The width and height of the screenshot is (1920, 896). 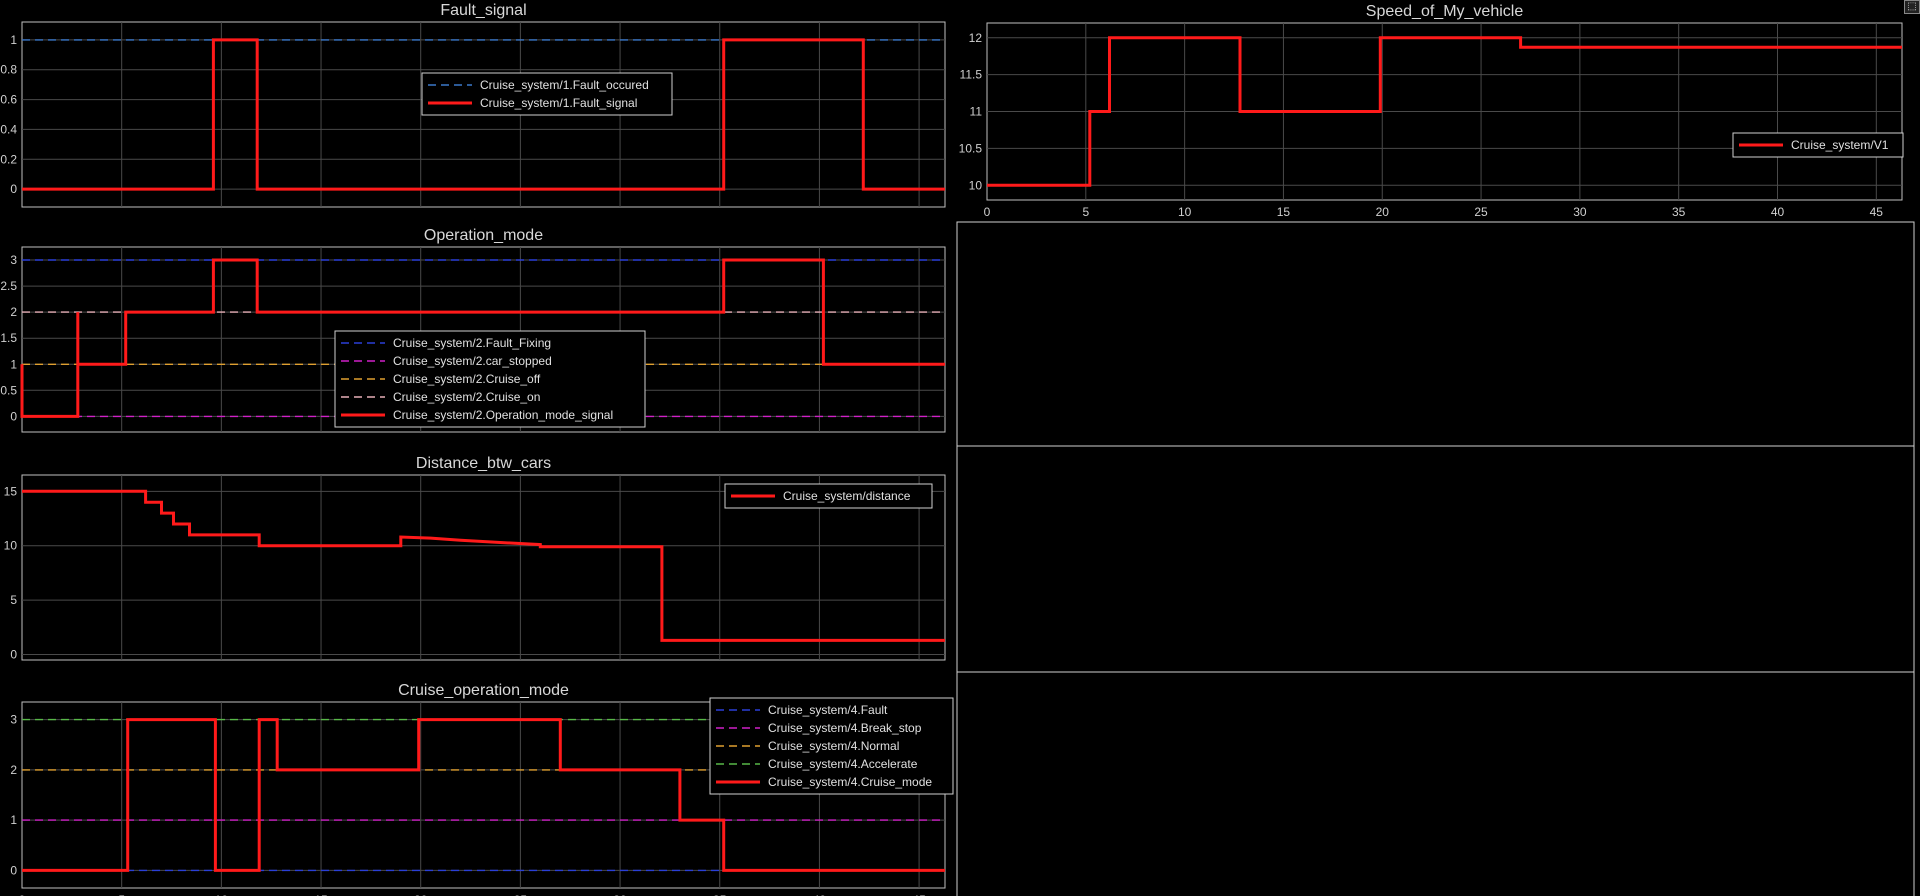 What do you see at coordinates (8, 159) in the screenshot?
I see `fault-ytick-label: 0.2` at bounding box center [8, 159].